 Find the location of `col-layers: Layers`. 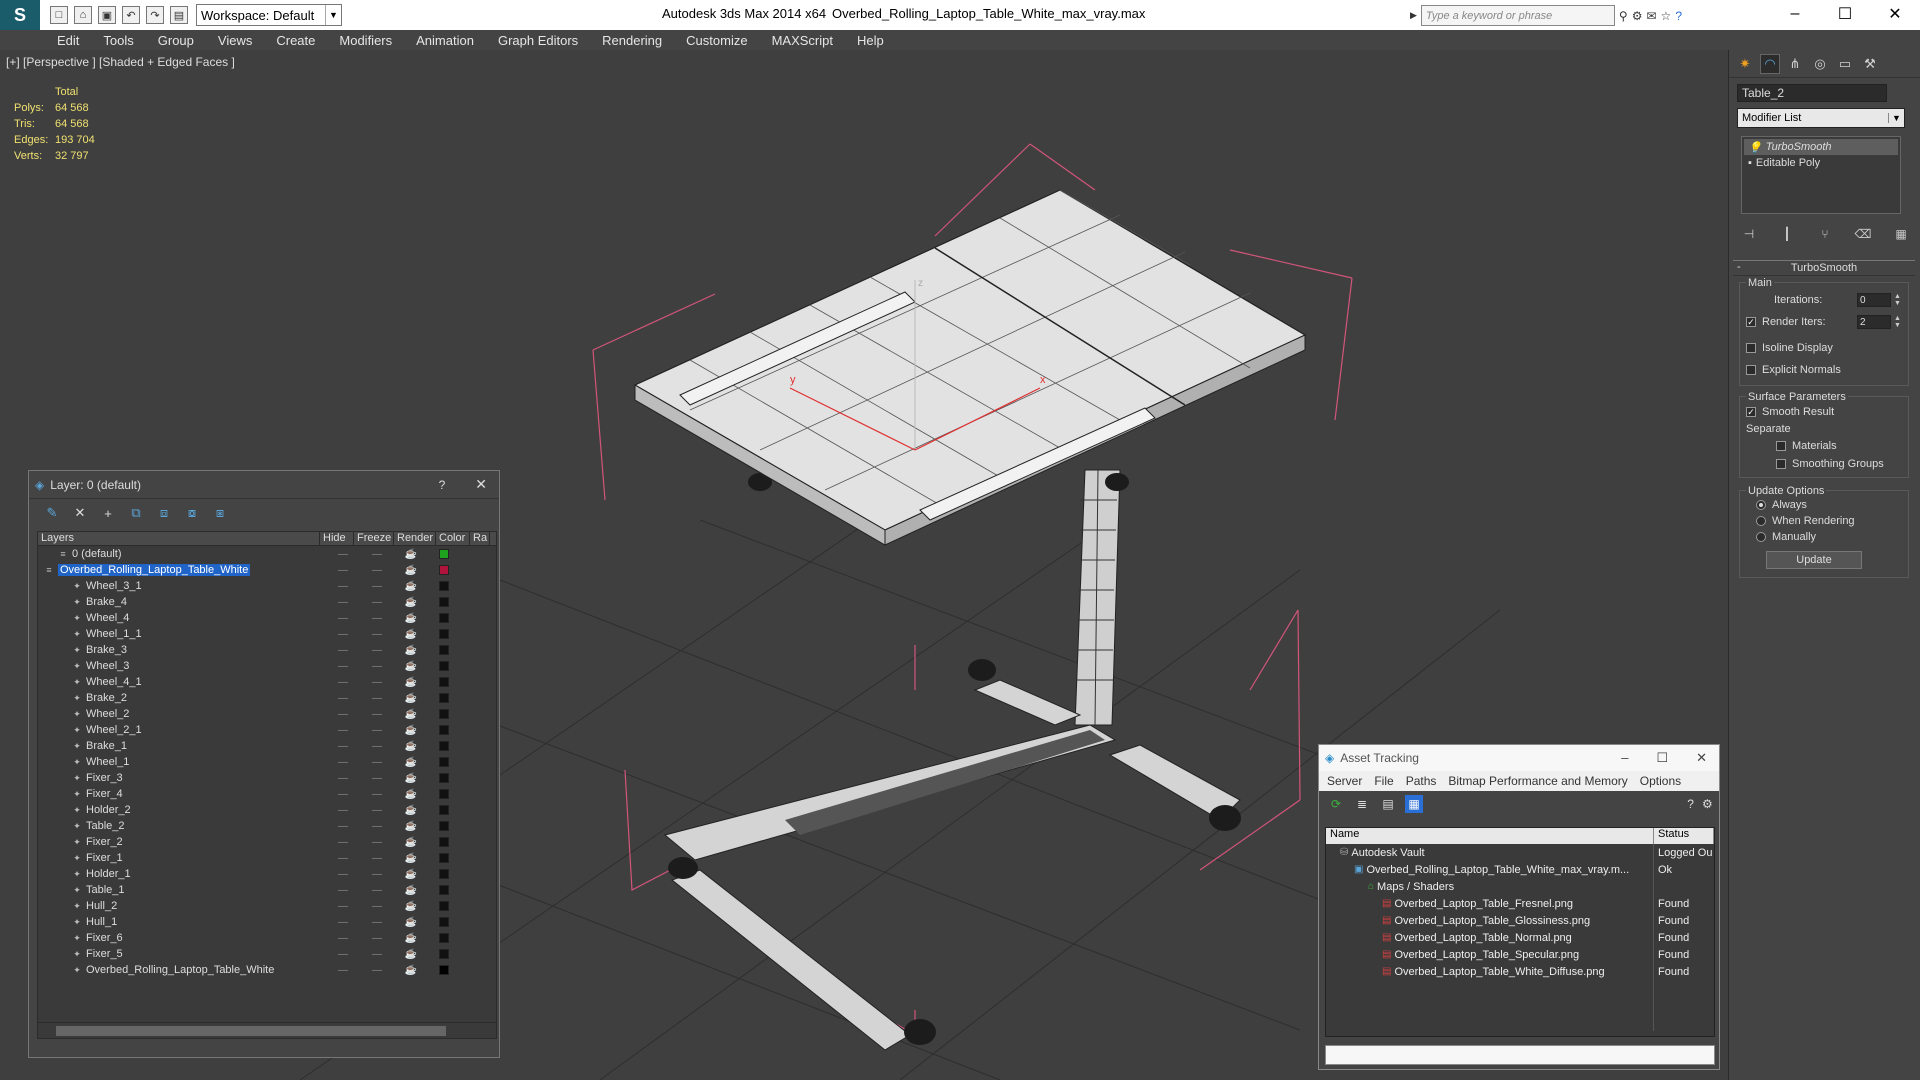

col-layers: Layers is located at coordinates (179, 538).